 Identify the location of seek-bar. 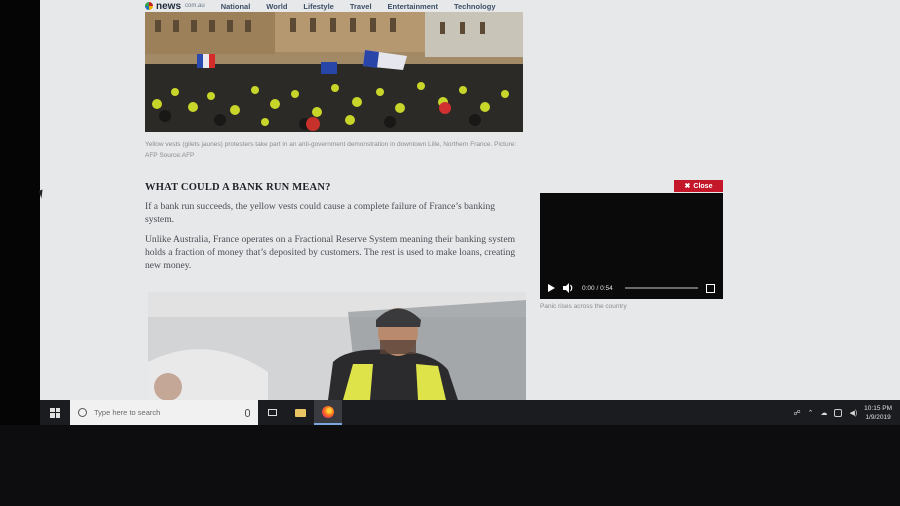
(661, 288).